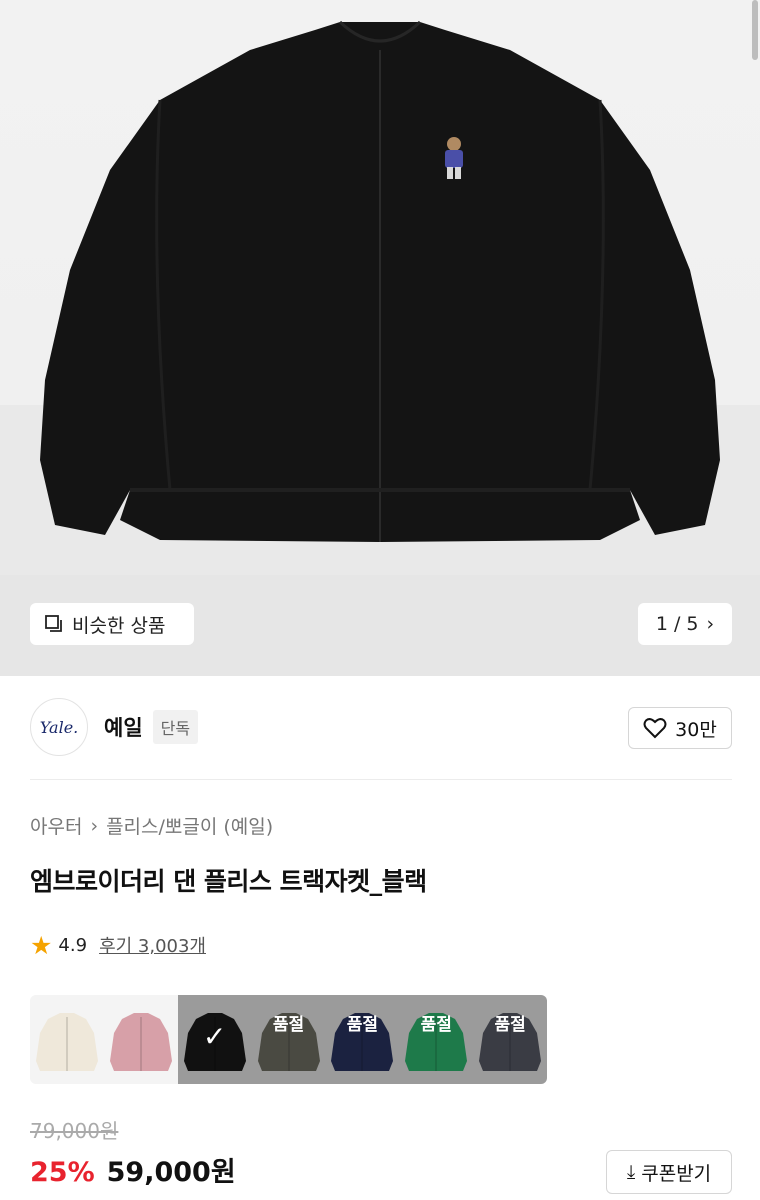  I want to click on color-swatches: ✓ 품절 품절 품절 품절, so click(288, 1039).